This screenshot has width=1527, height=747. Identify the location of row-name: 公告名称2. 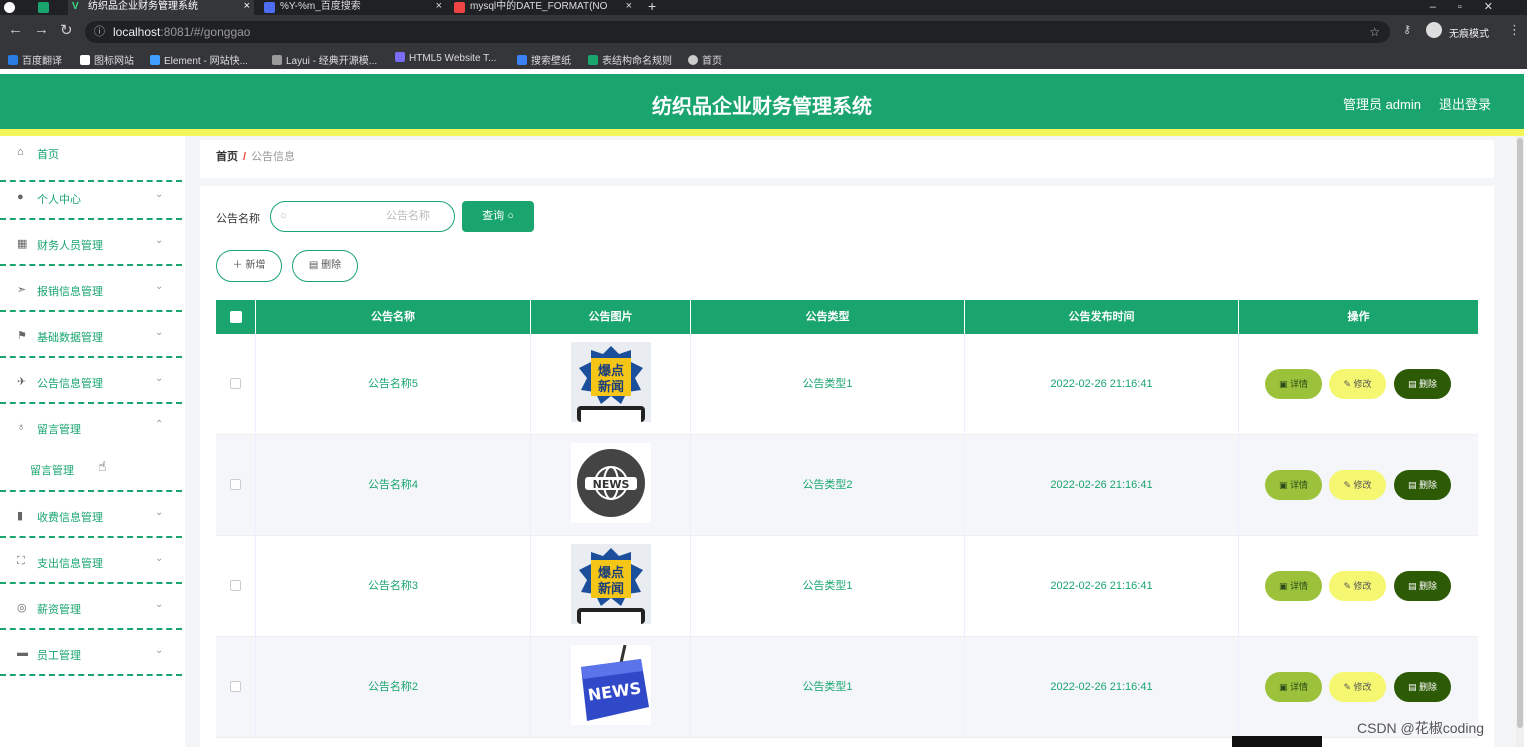
(393, 687).